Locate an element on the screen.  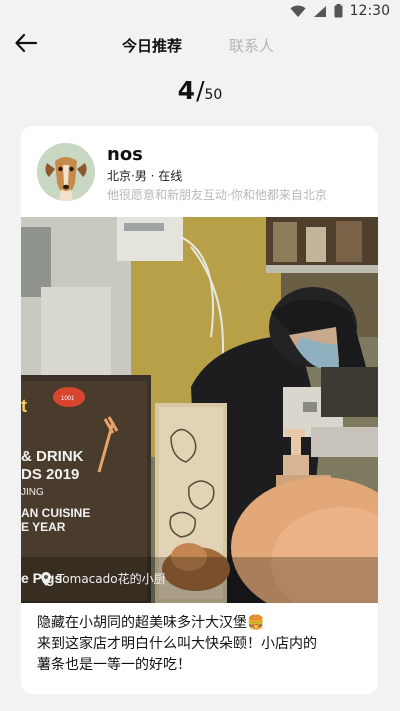
arrow-left-icon is located at coordinates (26, 43).